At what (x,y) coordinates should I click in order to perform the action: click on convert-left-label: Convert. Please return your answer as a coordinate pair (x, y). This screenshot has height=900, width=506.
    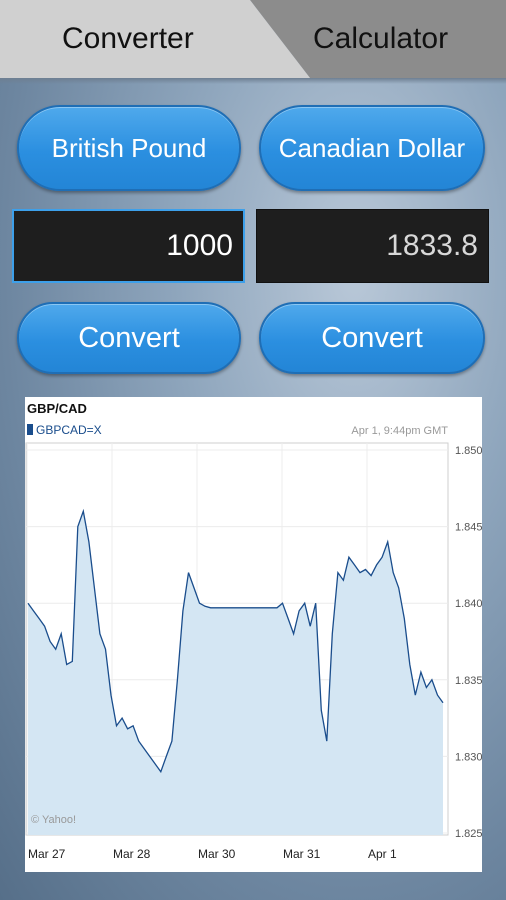
    Looking at the image, I should click on (129, 337).